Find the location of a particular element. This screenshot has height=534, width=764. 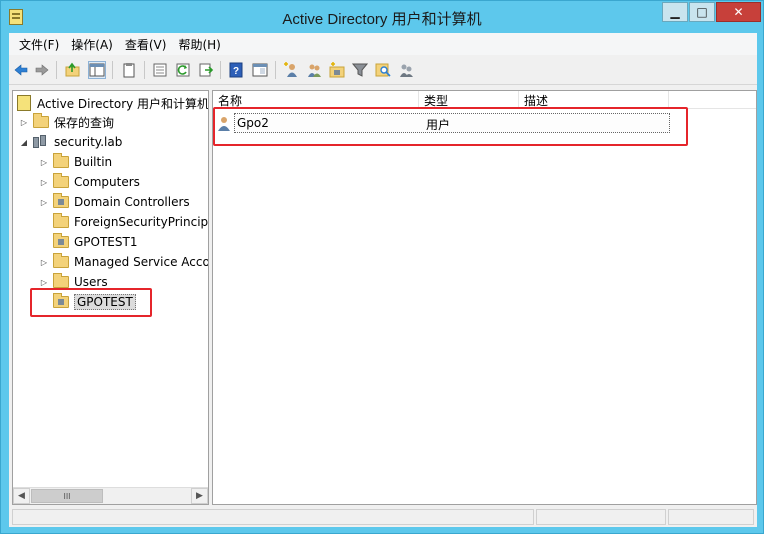

status-segment-main is located at coordinates (273, 517).